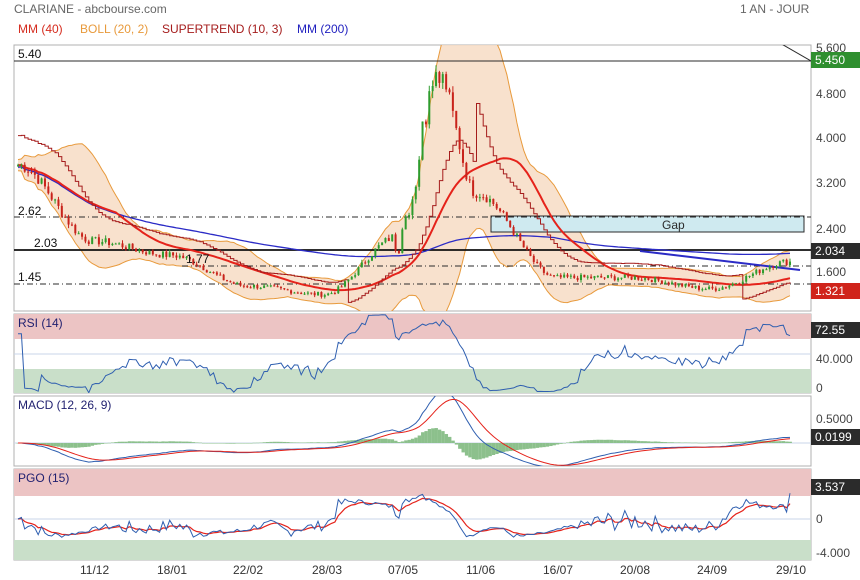 The height and width of the screenshot is (580, 860). Describe the element at coordinates (834, 419) in the screenshot. I see `macd-tick-05: 0.5000` at that location.